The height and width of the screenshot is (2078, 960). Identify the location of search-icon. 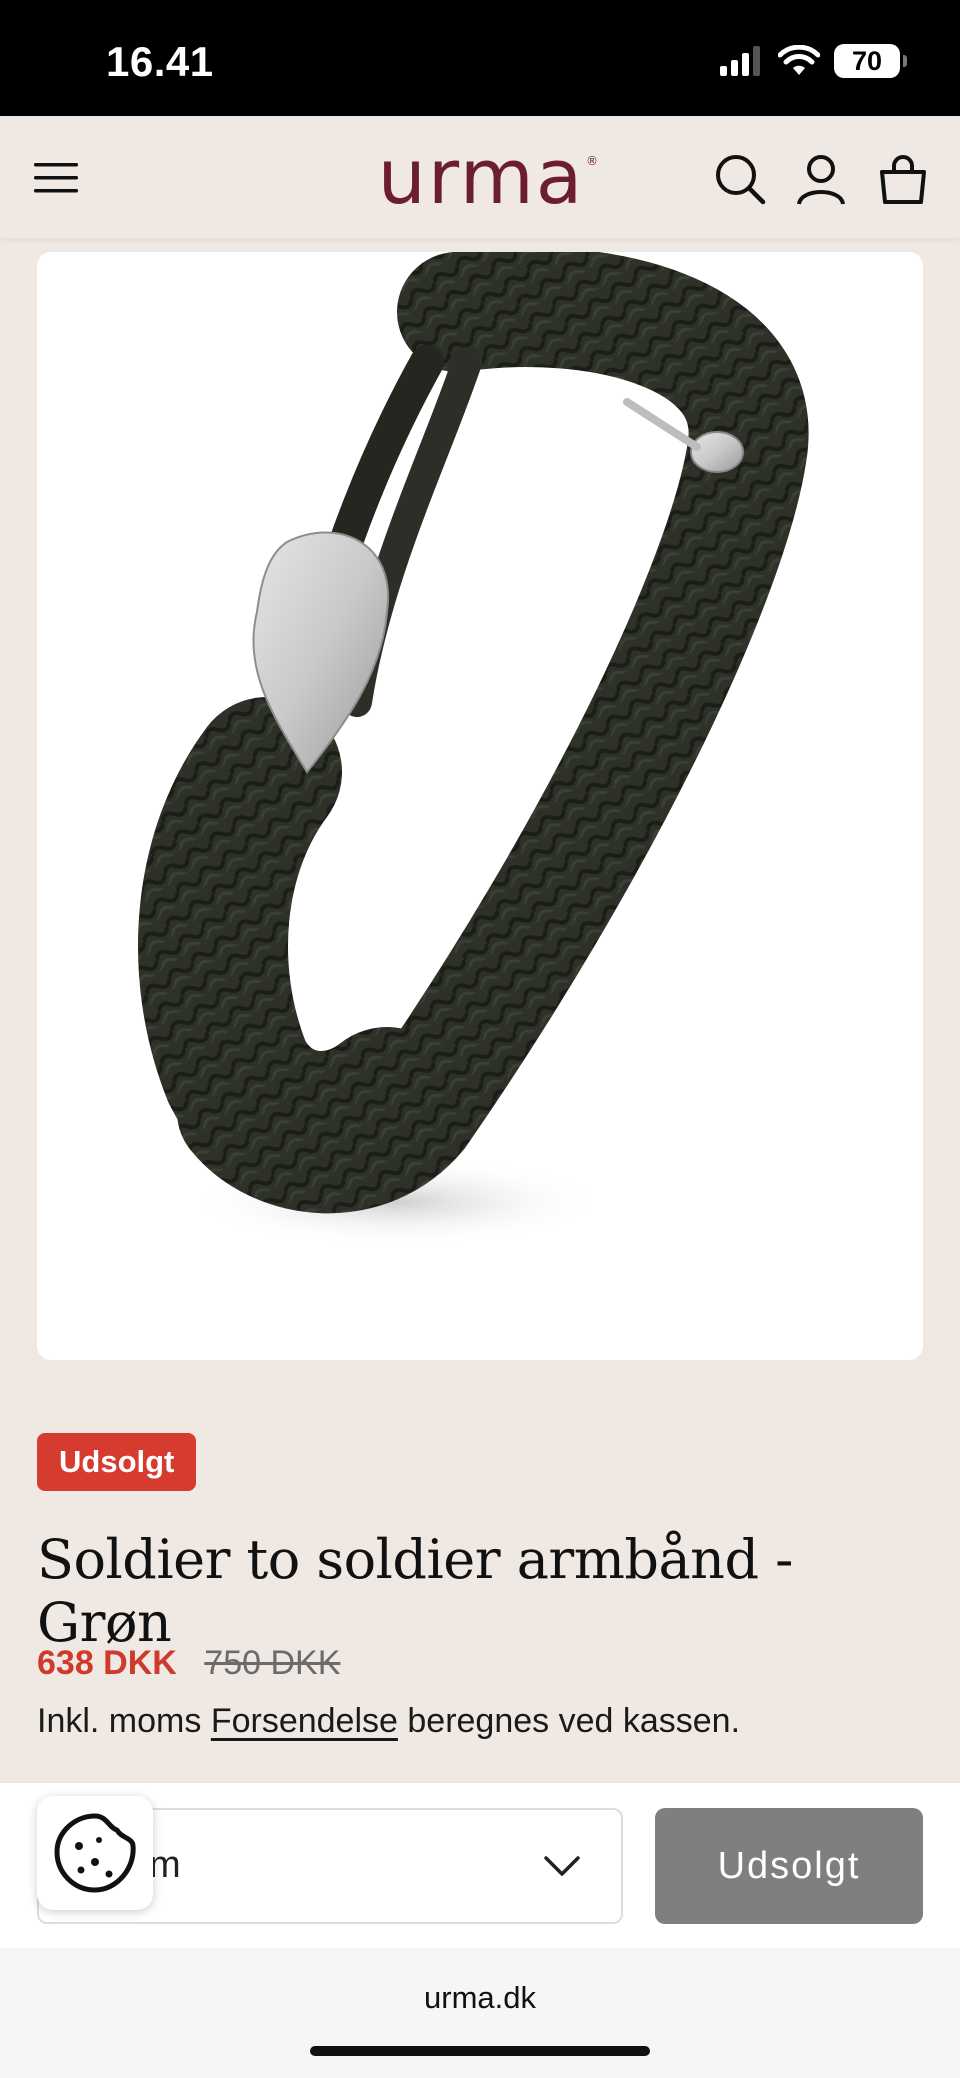
(740, 179).